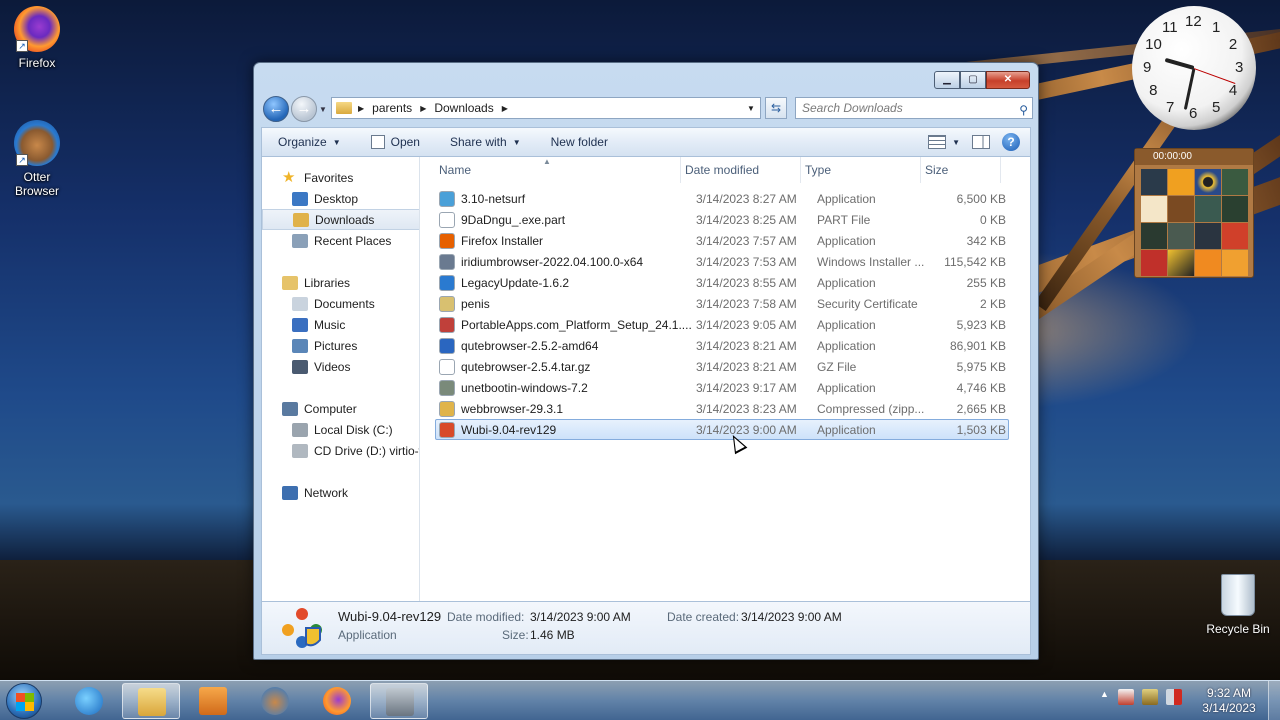 The image size is (1280, 720). I want to click on clock-gadget: 12 1 2 3 4 5 6 7 8 9 10 11, so click(1194, 68).